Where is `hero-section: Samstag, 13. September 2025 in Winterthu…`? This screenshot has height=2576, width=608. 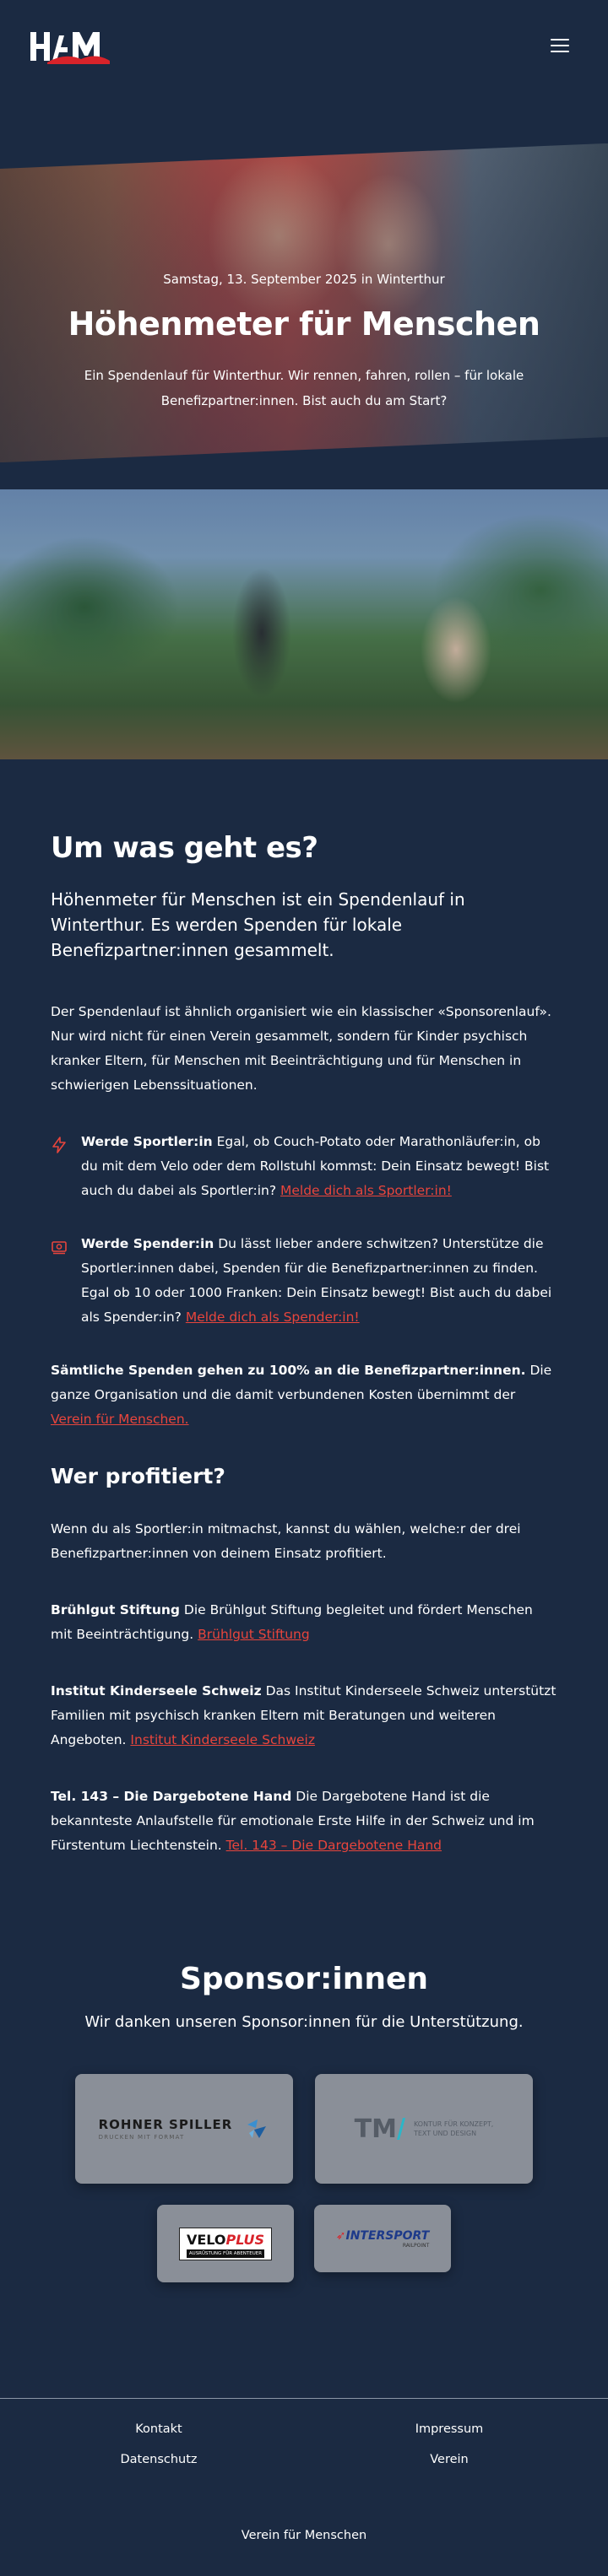
hero-section: Samstag, 13. September 2025 in Winterthu… is located at coordinates (304, 302).